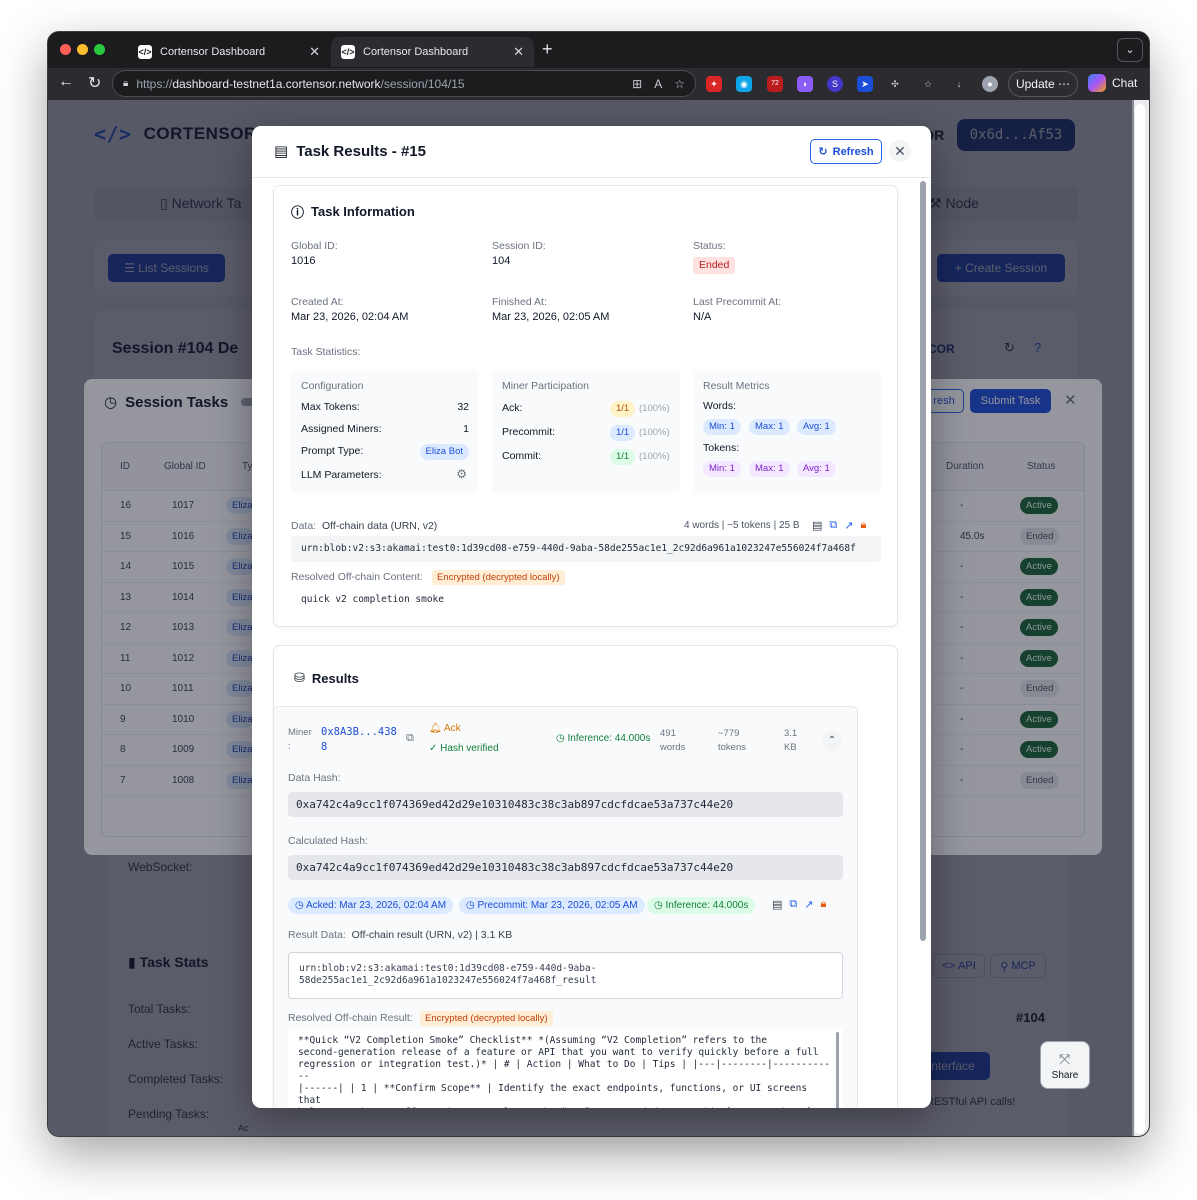 The height and width of the screenshot is (1200, 1197). I want to click on chevron-down-icon: ⌄, so click(1130, 50).